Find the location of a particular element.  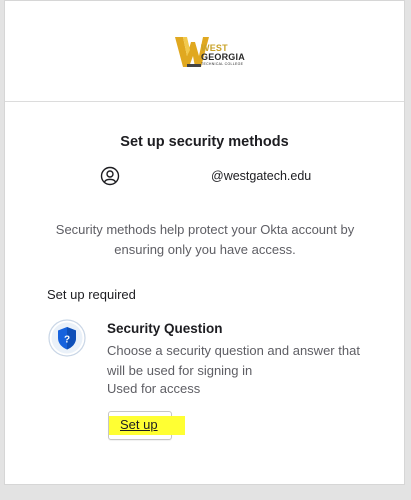

setup-button-label: Set up is located at coordinates (139, 424).